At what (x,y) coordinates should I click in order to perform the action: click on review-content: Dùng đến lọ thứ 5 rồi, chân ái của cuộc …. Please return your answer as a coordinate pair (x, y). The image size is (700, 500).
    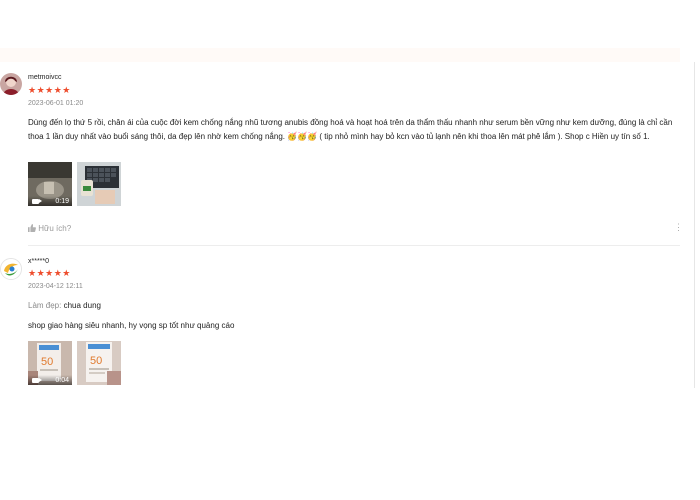
    Looking at the image, I should click on (350, 129).